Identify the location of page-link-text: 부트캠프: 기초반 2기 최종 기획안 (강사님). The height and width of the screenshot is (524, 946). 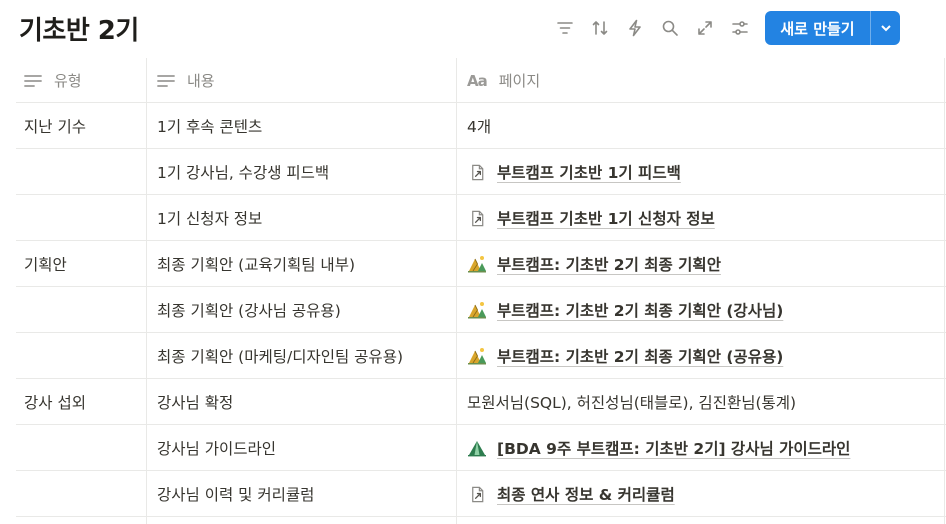
(640, 310).